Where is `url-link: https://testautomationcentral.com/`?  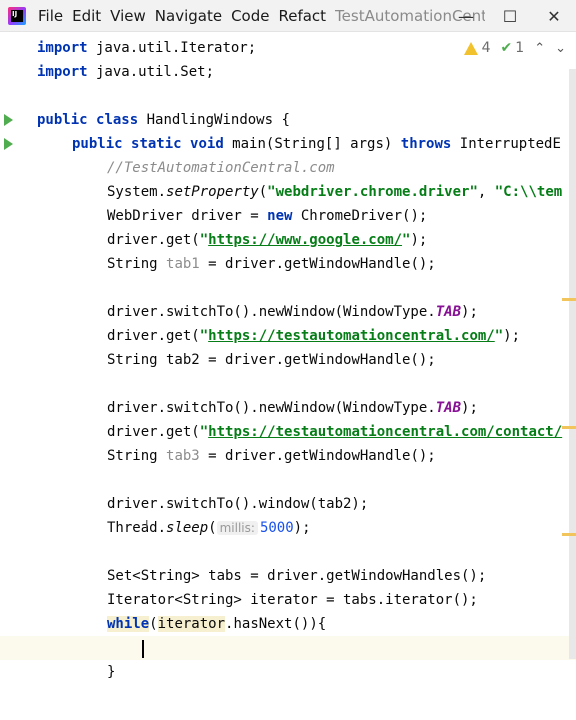
url-link: https://testautomationcentral.com/ is located at coordinates (351, 336).